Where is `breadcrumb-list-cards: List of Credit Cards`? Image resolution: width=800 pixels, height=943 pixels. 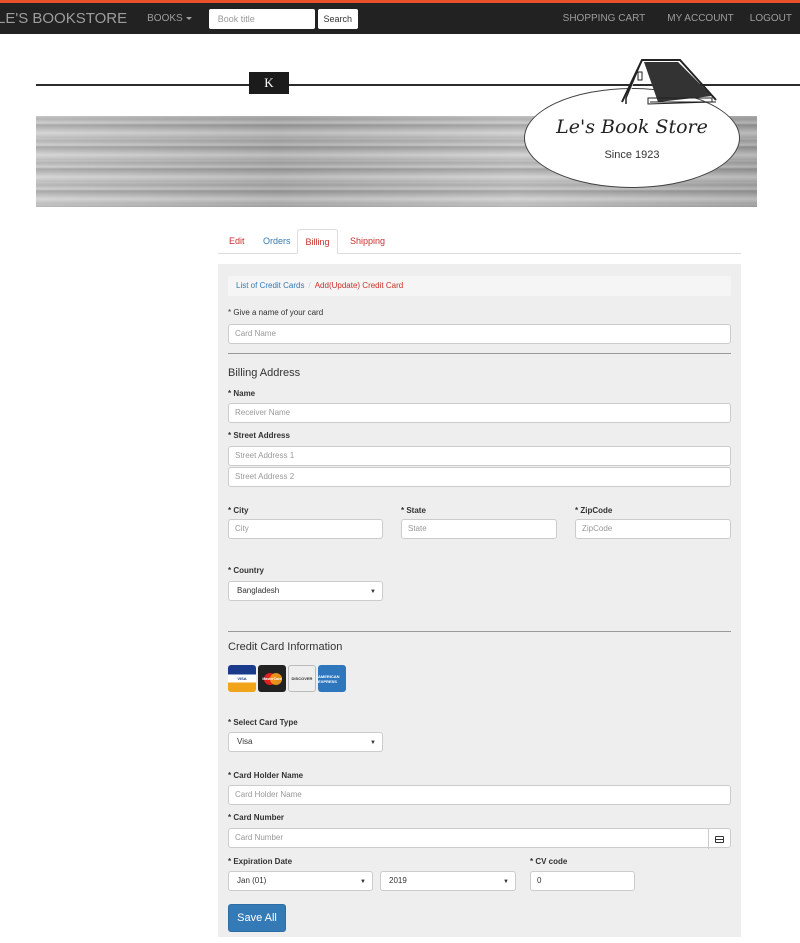
breadcrumb-list-cards: List of Credit Cards is located at coordinates (270, 285).